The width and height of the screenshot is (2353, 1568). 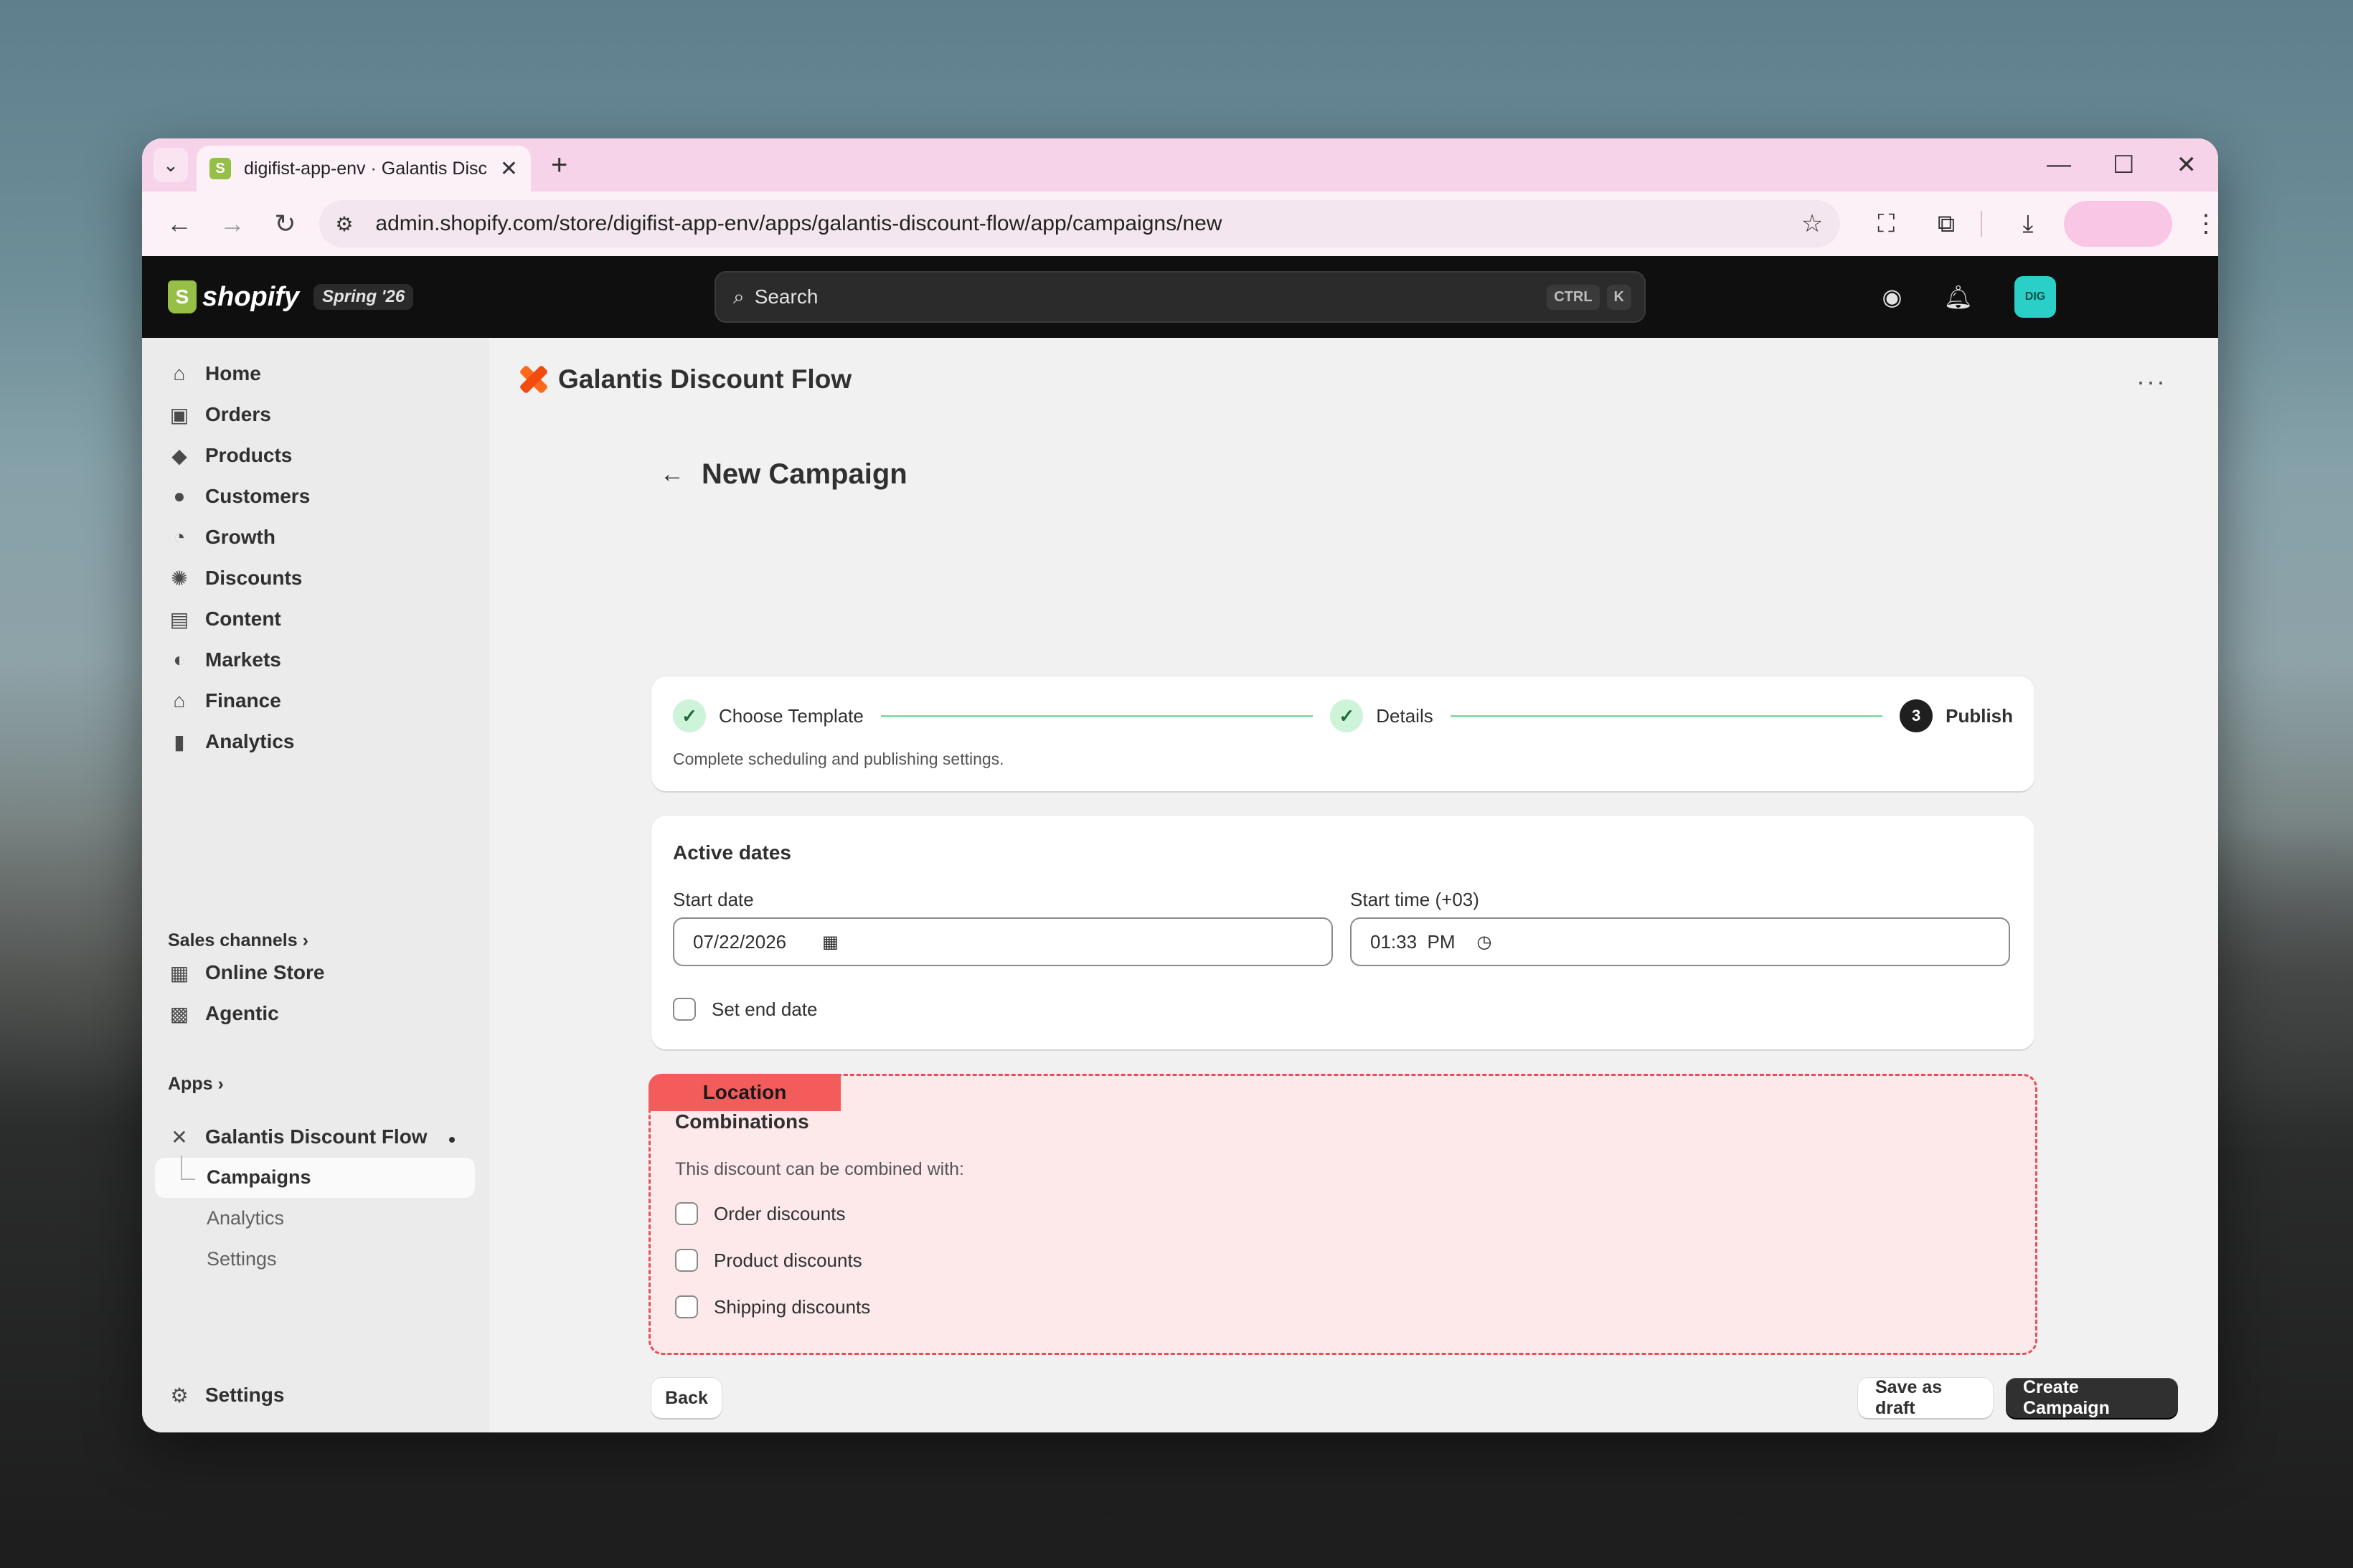 I want to click on calendar-icon: ▦, so click(x=830, y=942).